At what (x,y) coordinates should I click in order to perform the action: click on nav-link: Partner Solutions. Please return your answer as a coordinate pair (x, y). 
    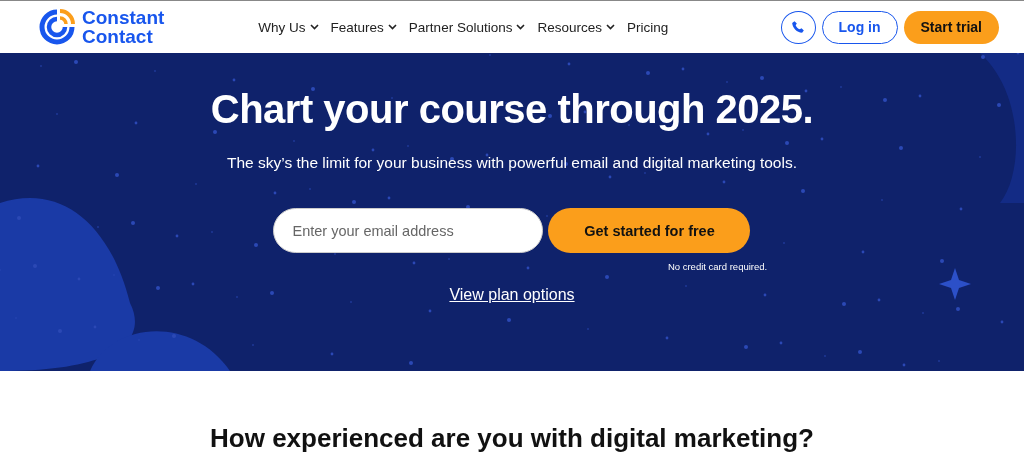
    Looking at the image, I should click on (467, 27).